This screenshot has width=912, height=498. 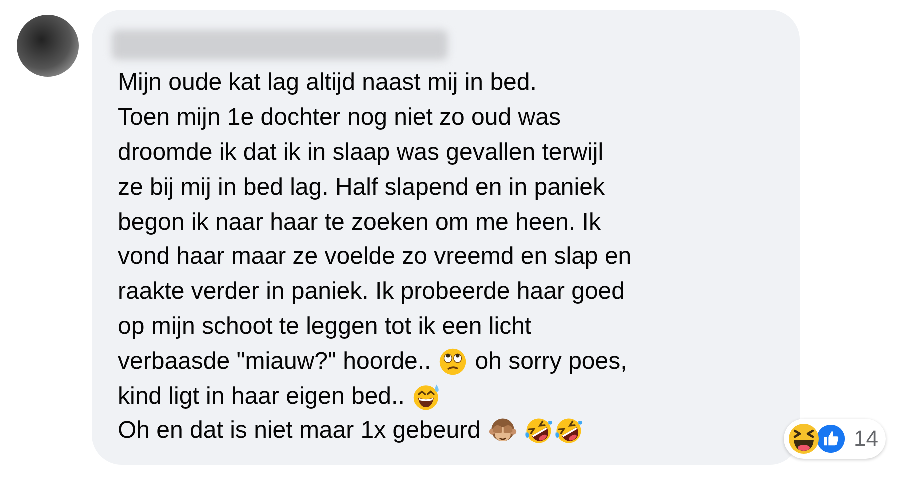 What do you see at coordinates (361, 152) in the screenshot?
I see `comment-text: droomde ik dat ik in slaap was gevallen terwijl` at bounding box center [361, 152].